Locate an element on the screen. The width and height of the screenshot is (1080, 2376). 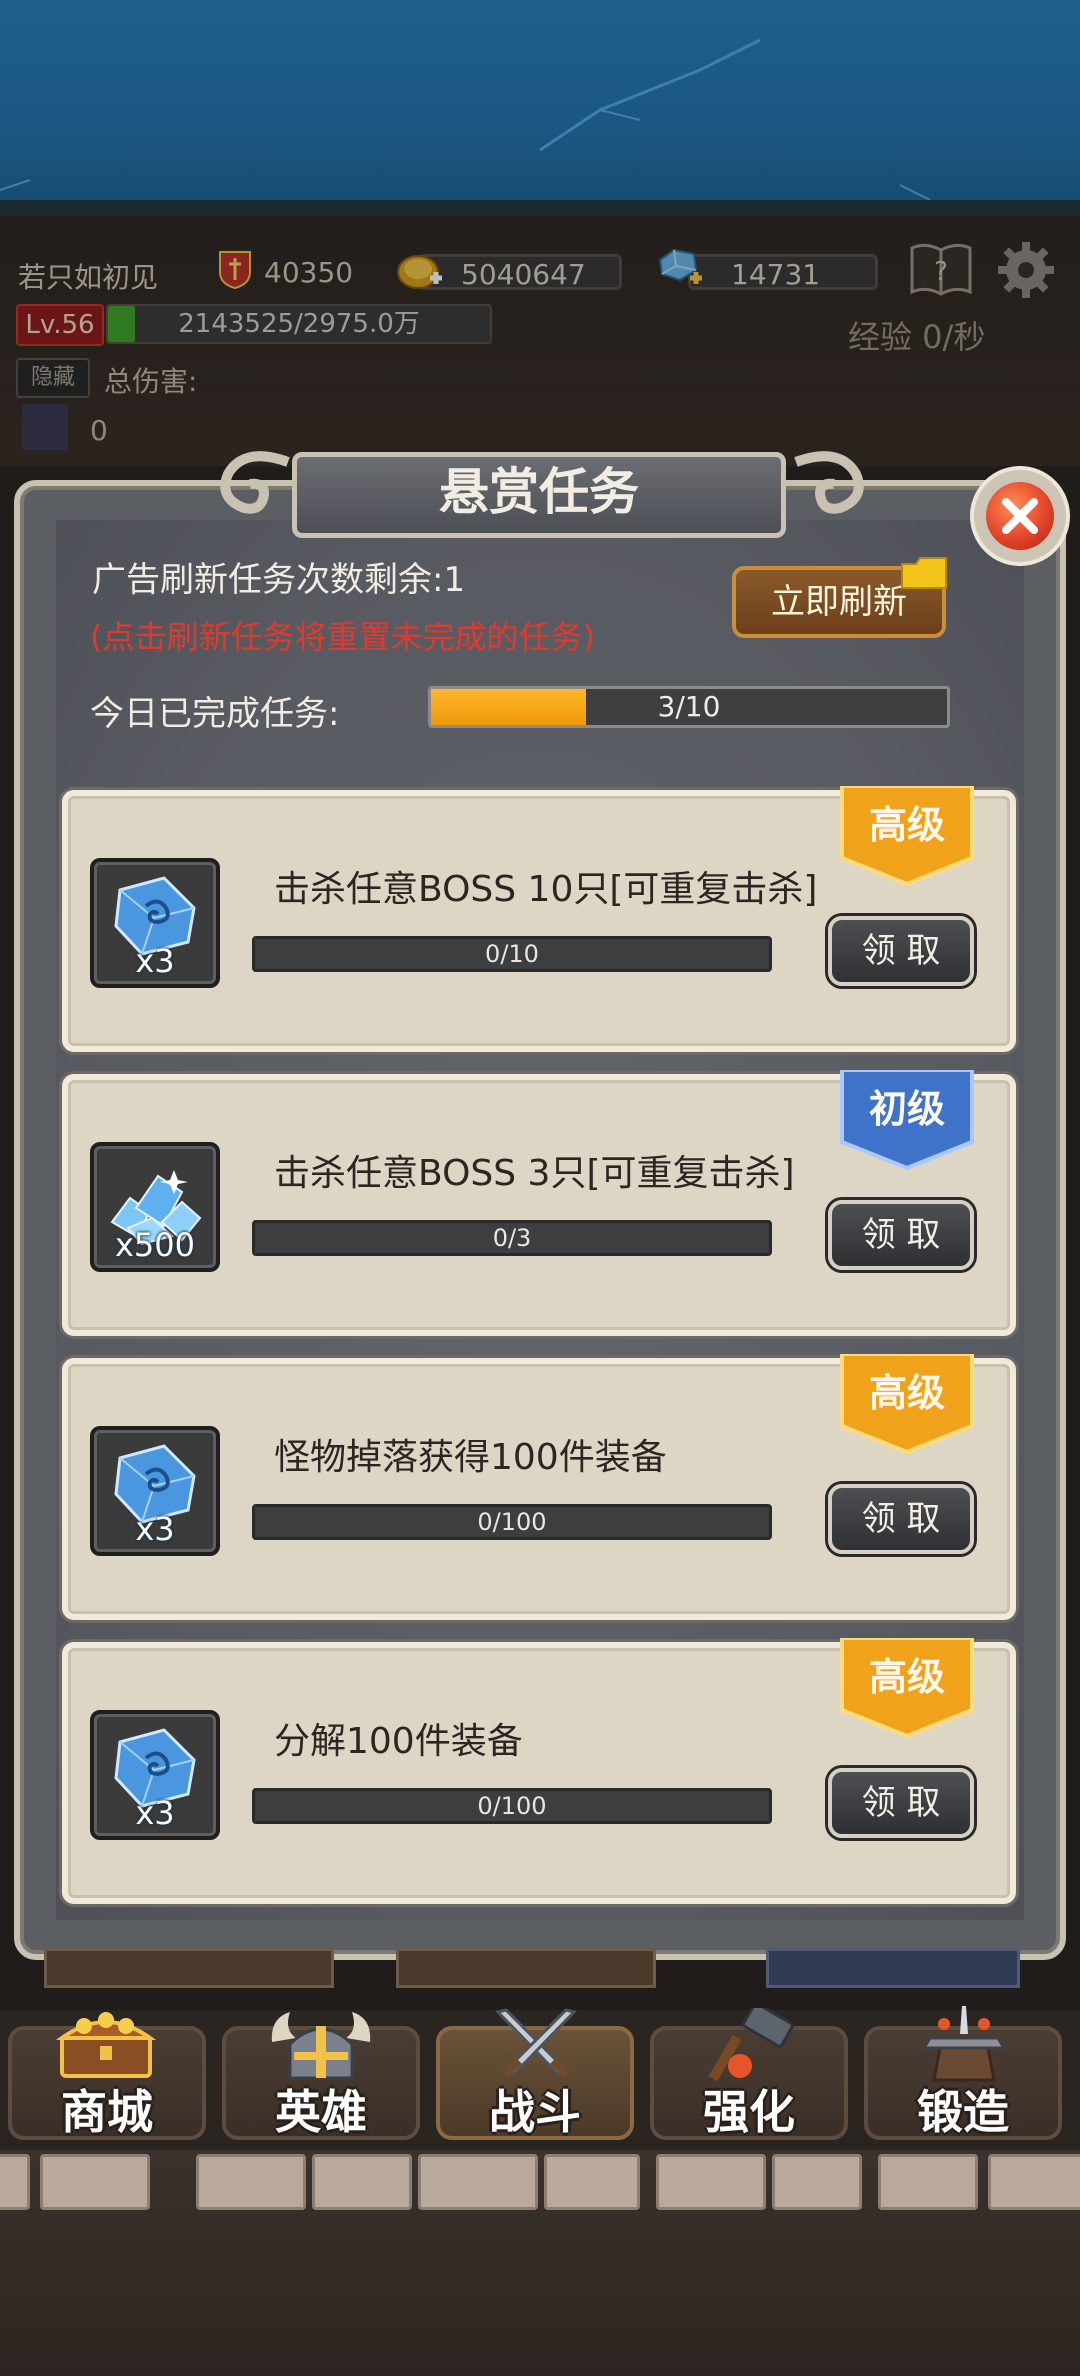
task-title: 击杀任意BOSS 10只[可重复击杀] is located at coordinates (546, 889).